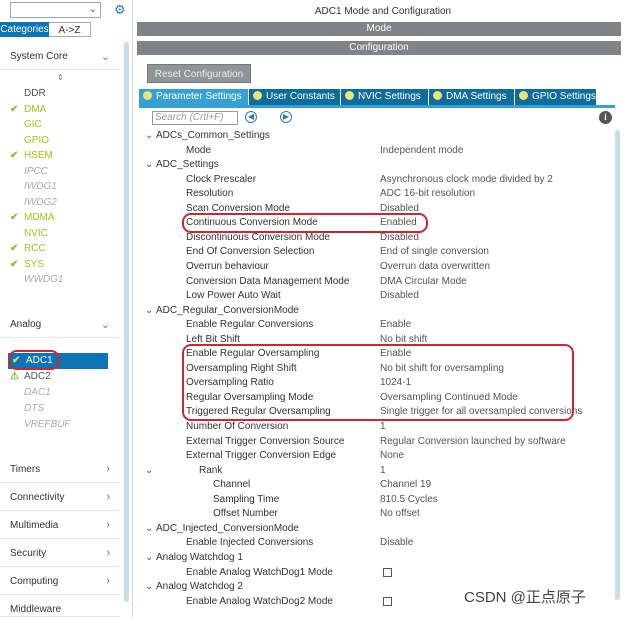 This screenshot has width=629, height=617. Describe the element at coordinates (286, 117) in the screenshot. I see `search-next-icon: ▶` at that location.